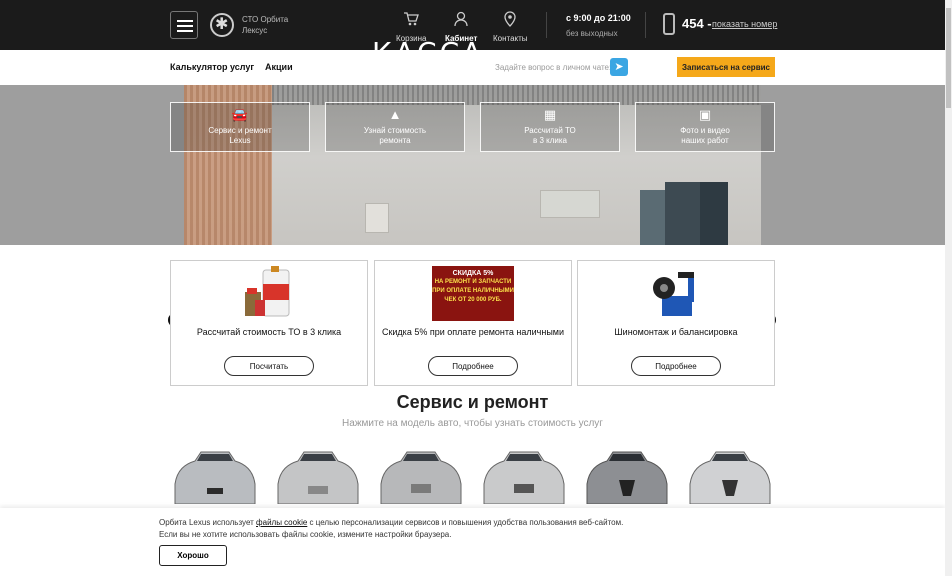 The width and height of the screenshot is (952, 576). Describe the element at coordinates (472, 402) in the screenshot. I see `section-title: Сервис и ремонт` at that location.